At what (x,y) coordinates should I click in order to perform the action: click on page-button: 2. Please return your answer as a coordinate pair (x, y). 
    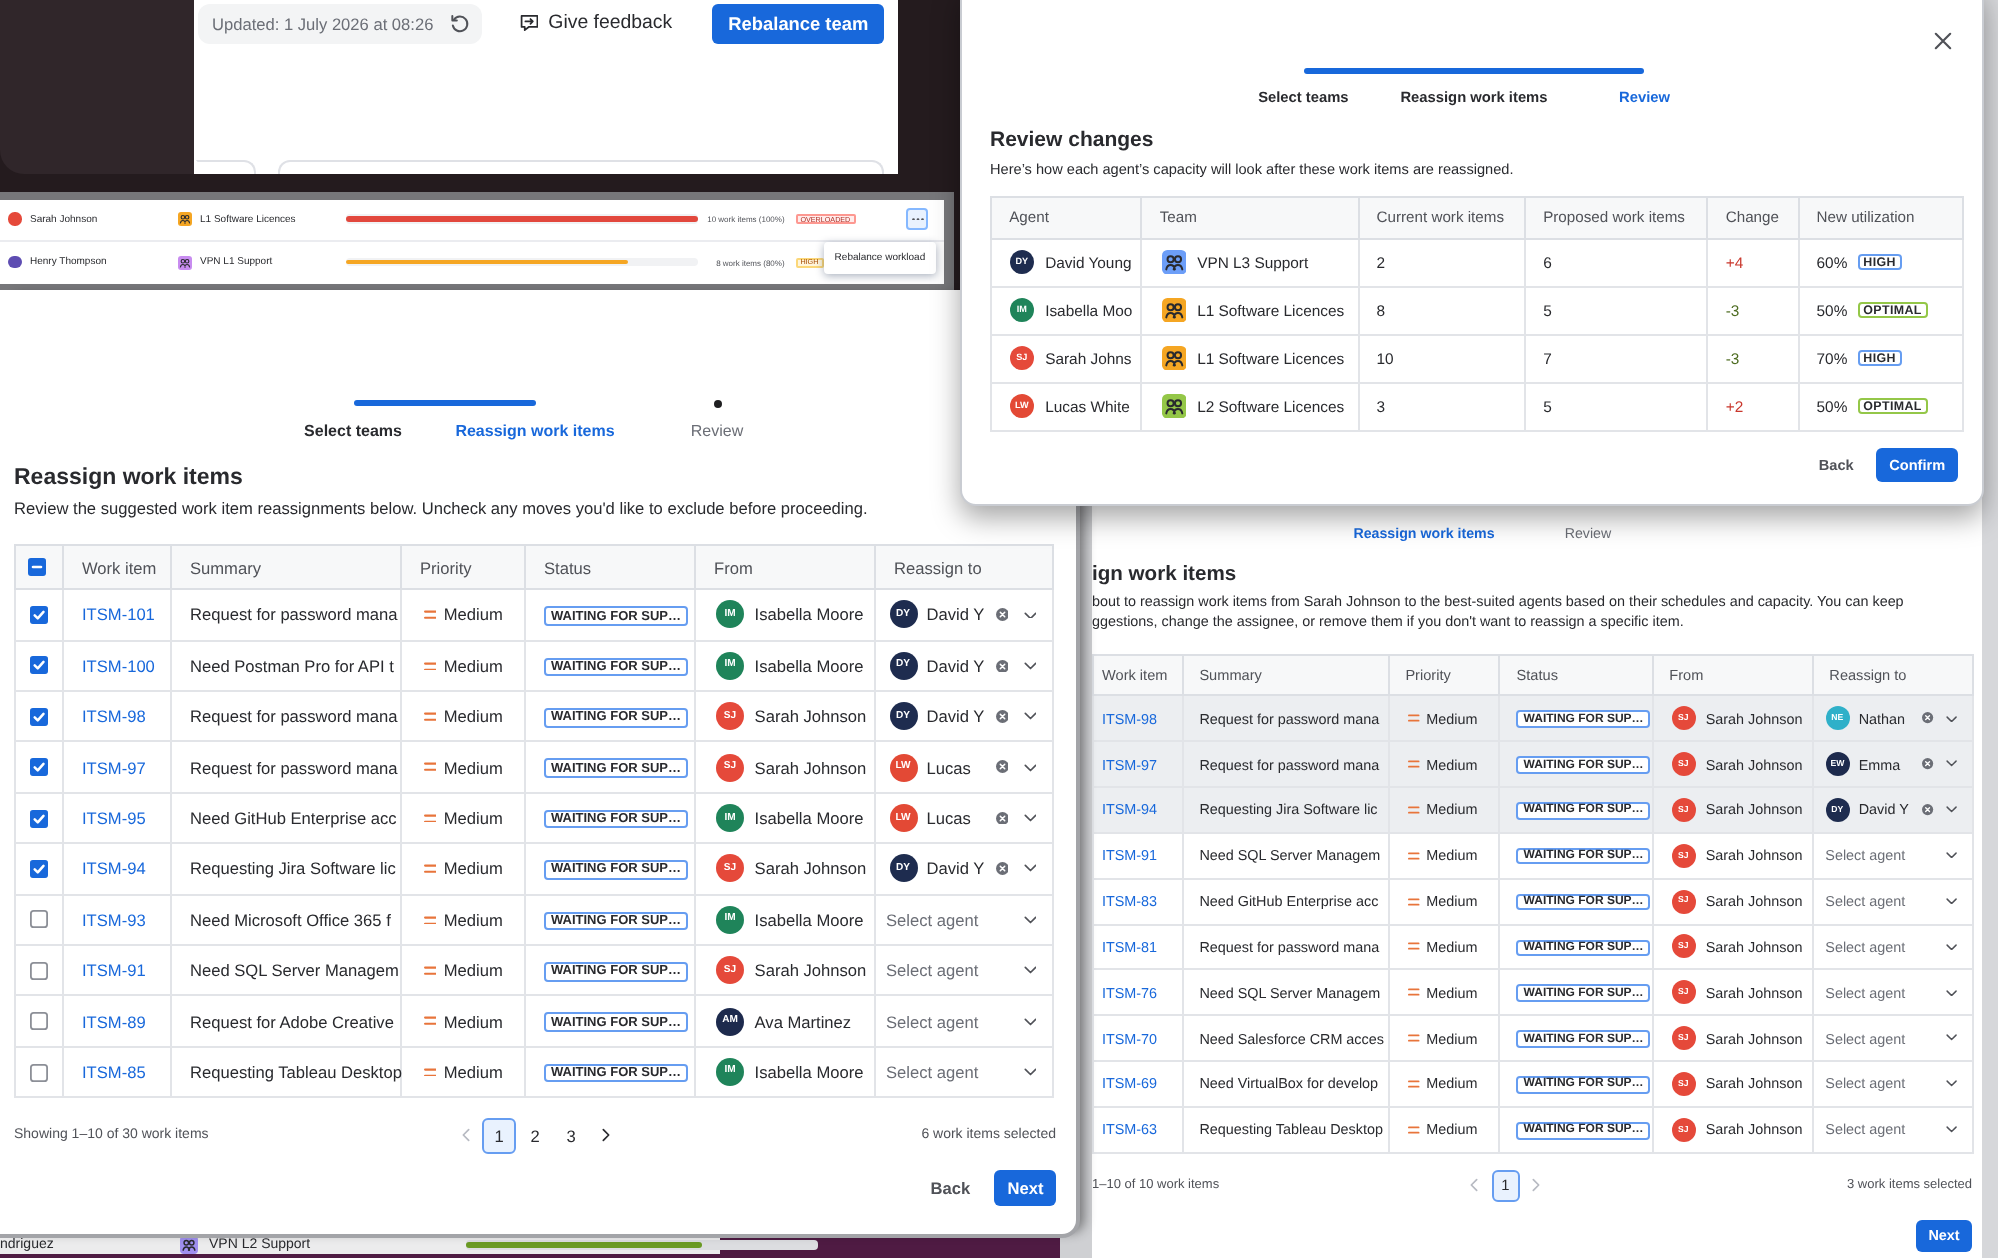
    Looking at the image, I should click on (535, 1135).